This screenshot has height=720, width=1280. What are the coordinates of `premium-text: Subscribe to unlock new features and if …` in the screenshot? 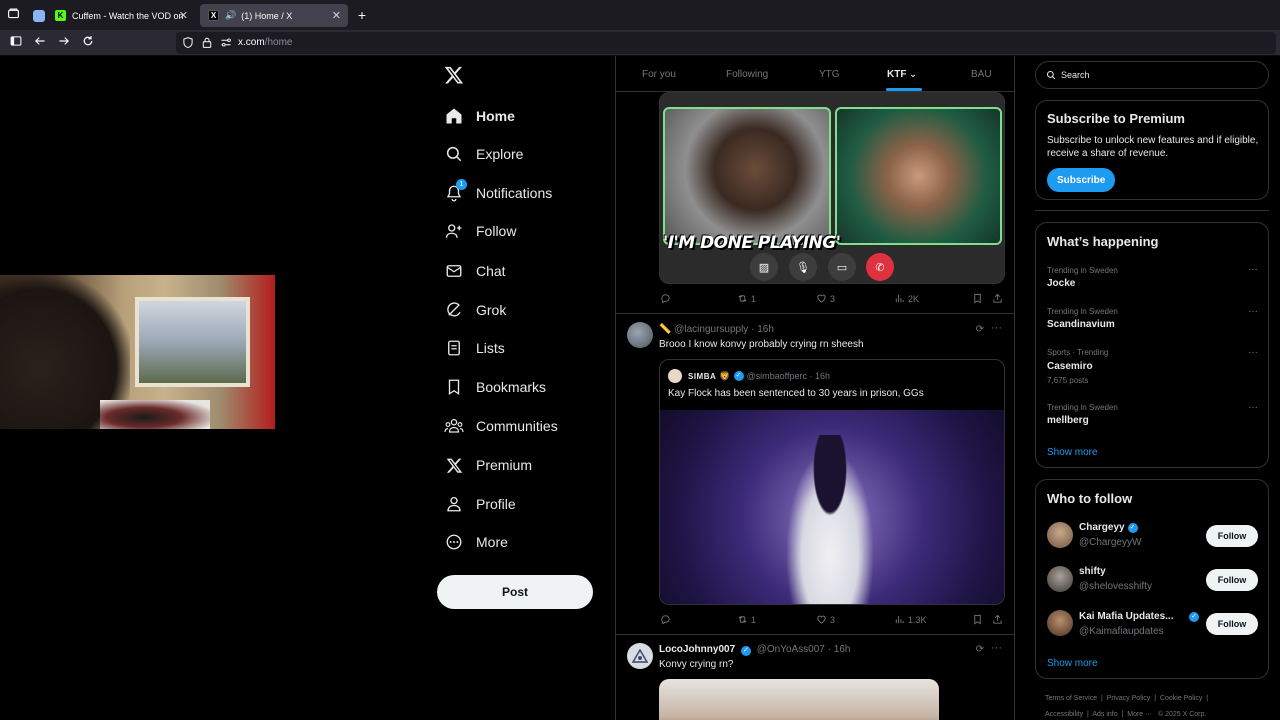 It's located at (1153, 147).